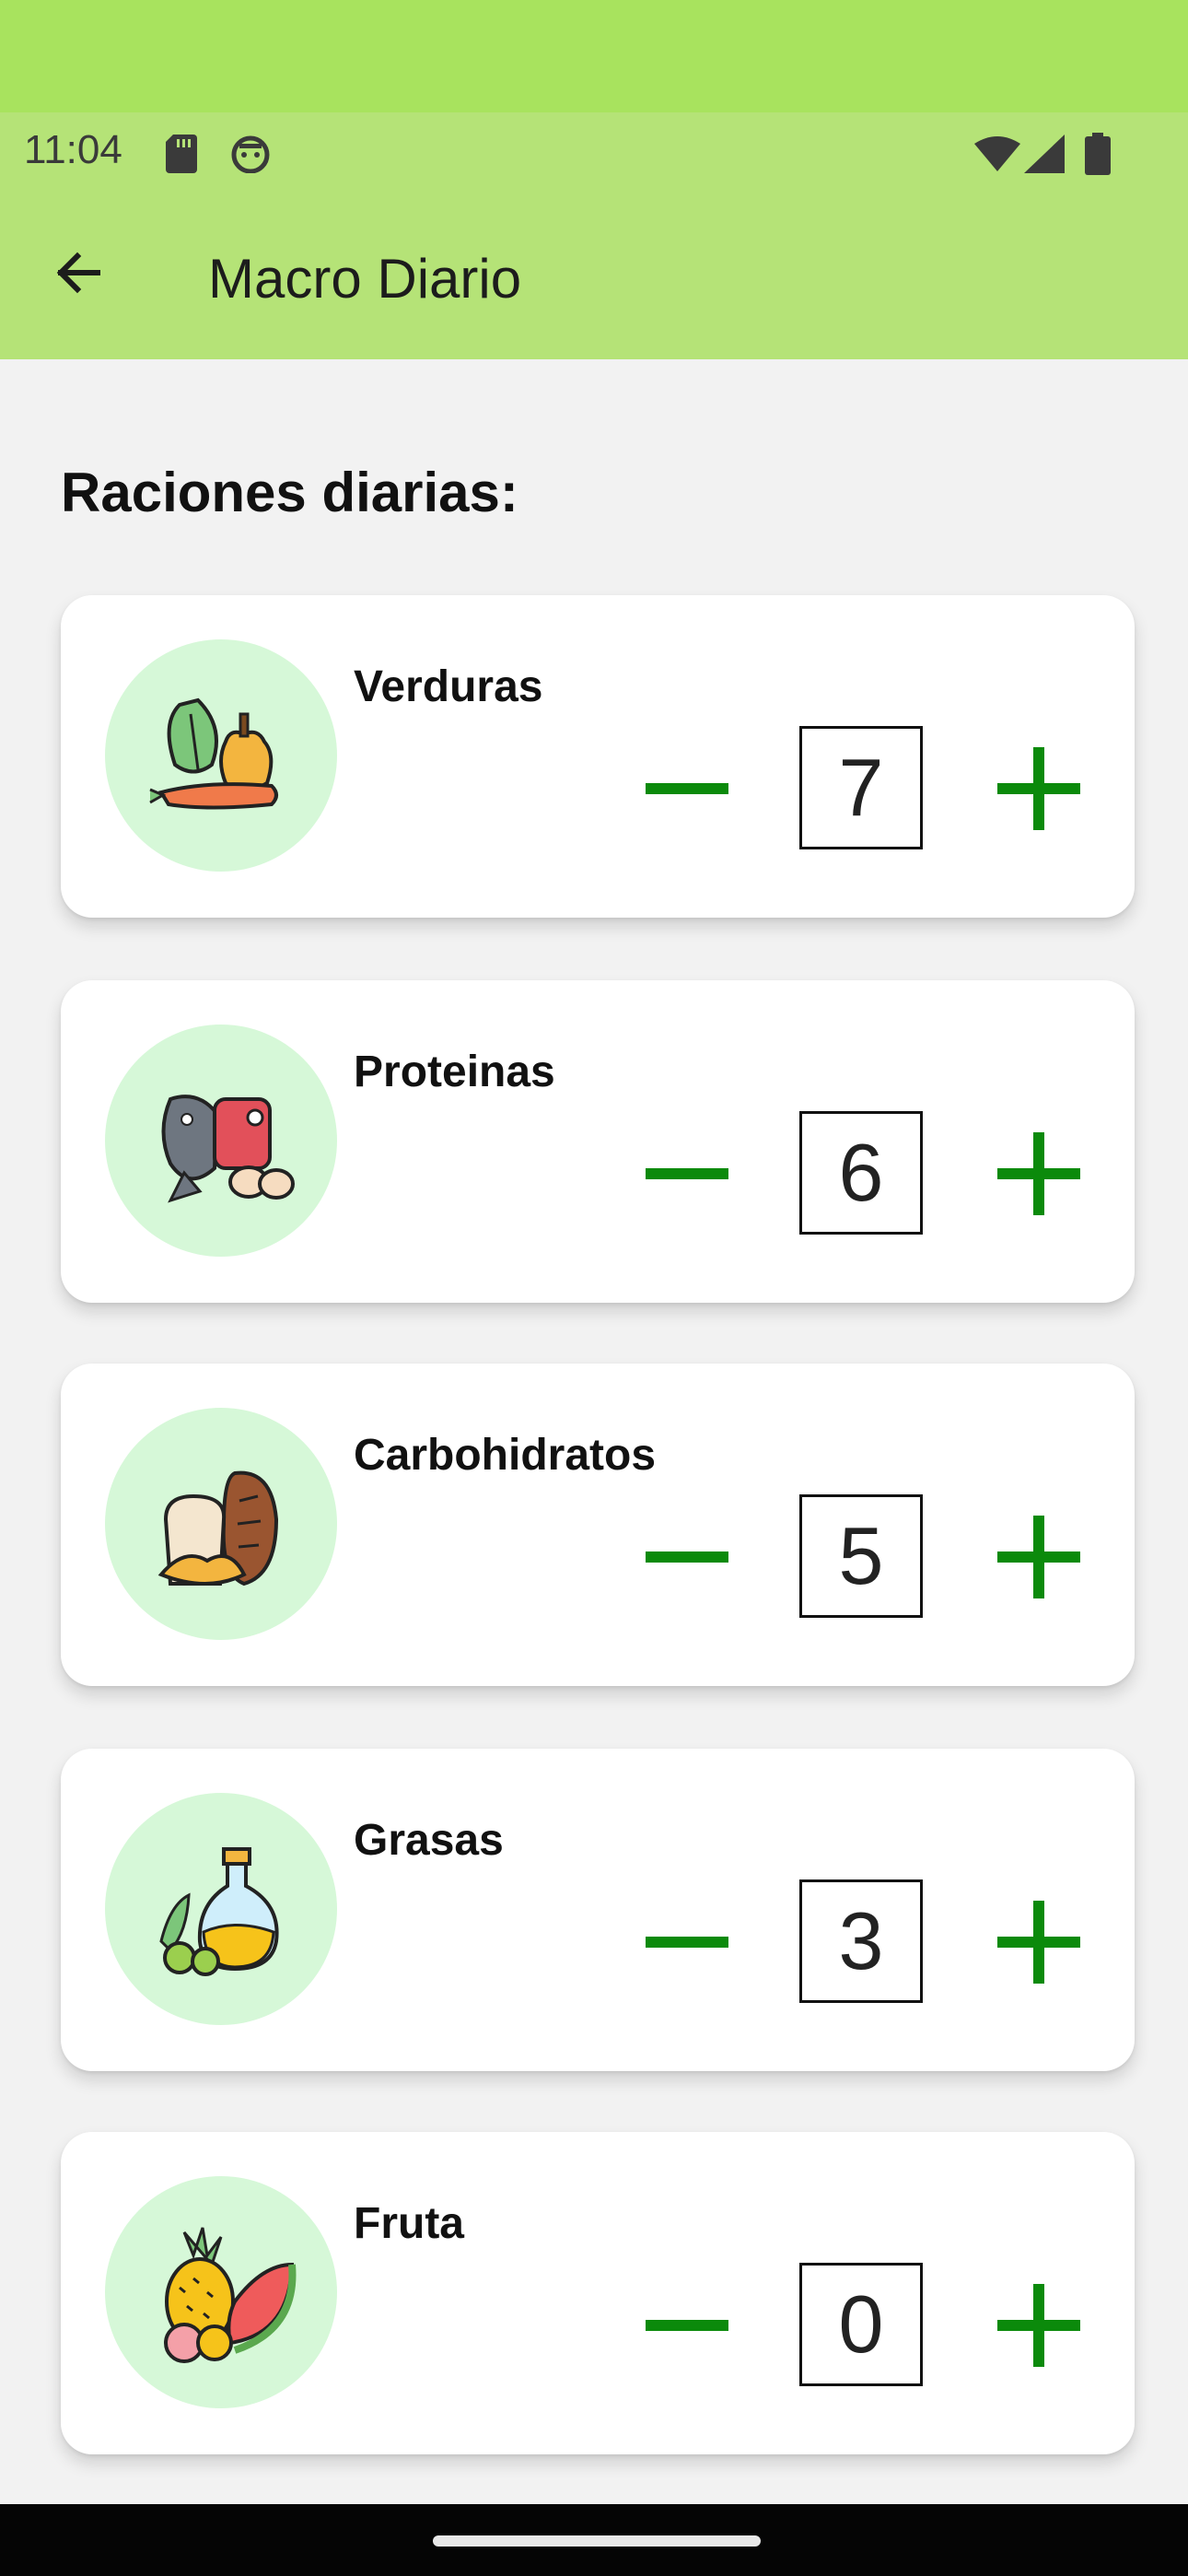 This screenshot has height=2576, width=1188. Describe the element at coordinates (250, 154) in the screenshot. I see `robot-icon` at that location.